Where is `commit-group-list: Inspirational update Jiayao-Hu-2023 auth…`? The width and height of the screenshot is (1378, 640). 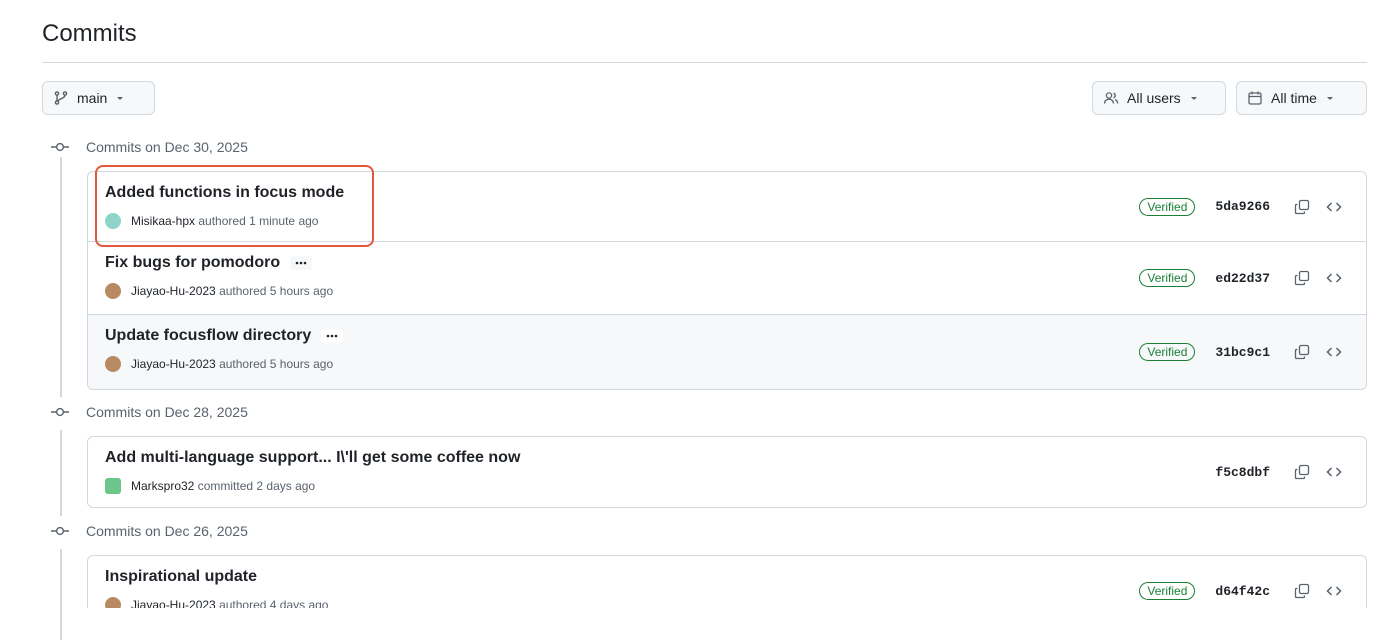 commit-group-list: Inspirational update Jiayao-Hu-2023 auth… is located at coordinates (727, 581).